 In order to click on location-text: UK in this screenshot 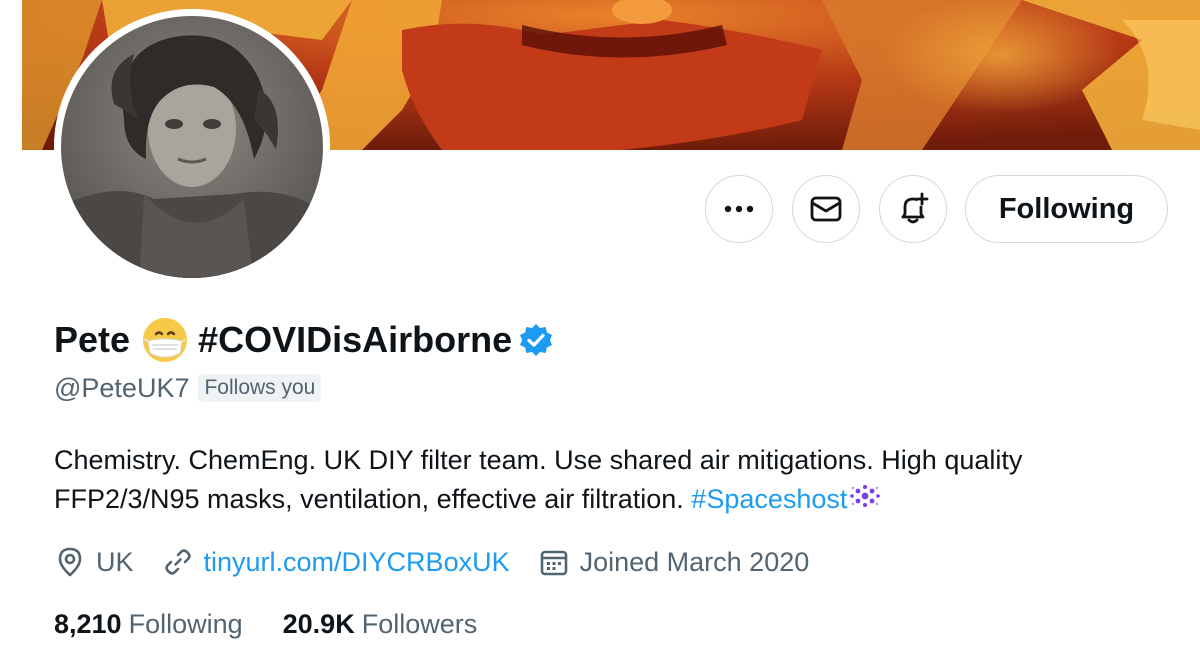, I will do `click(115, 561)`.